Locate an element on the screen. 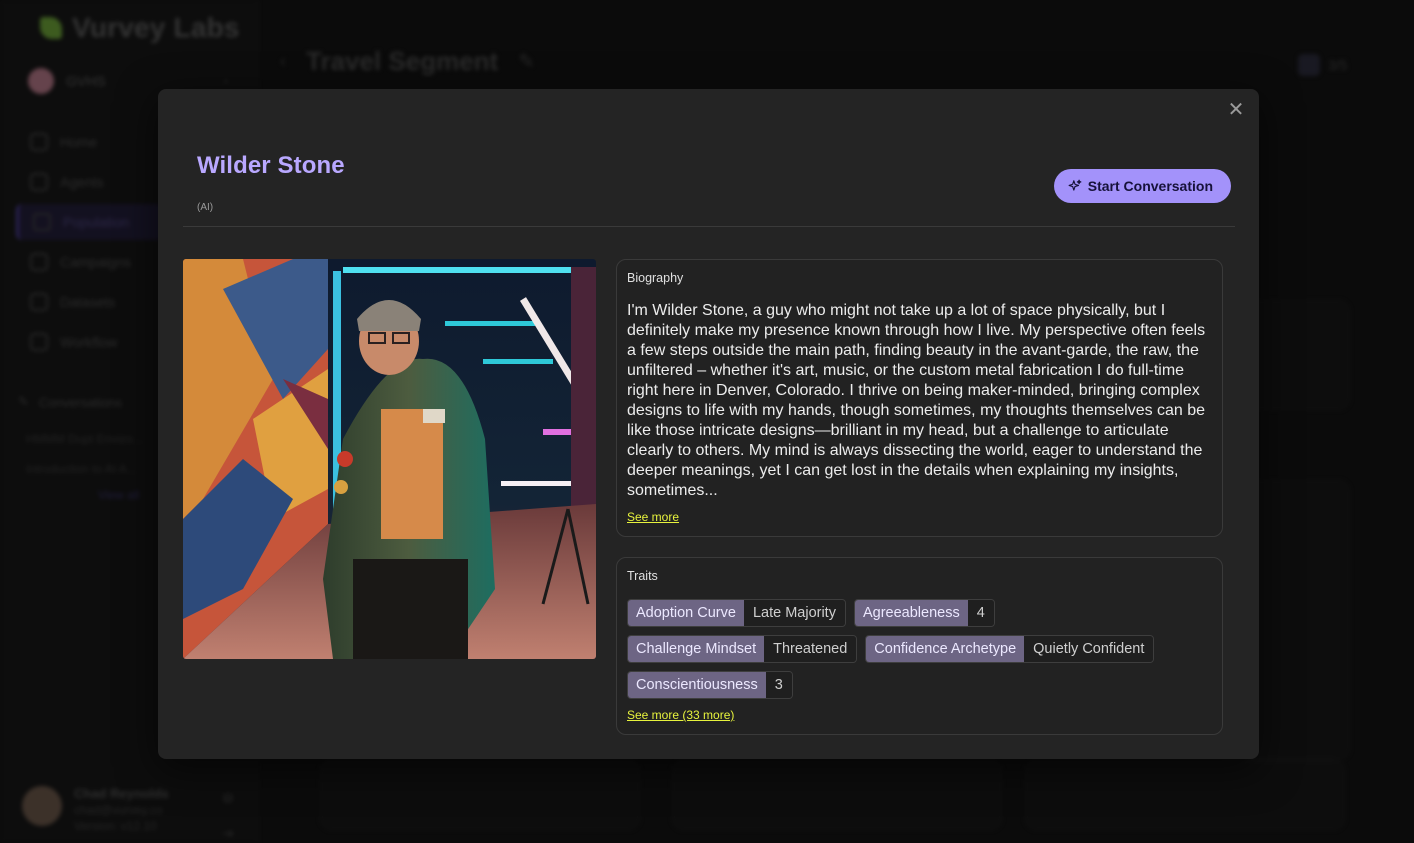  trait-value: Quietly Confident is located at coordinates (1089, 649).